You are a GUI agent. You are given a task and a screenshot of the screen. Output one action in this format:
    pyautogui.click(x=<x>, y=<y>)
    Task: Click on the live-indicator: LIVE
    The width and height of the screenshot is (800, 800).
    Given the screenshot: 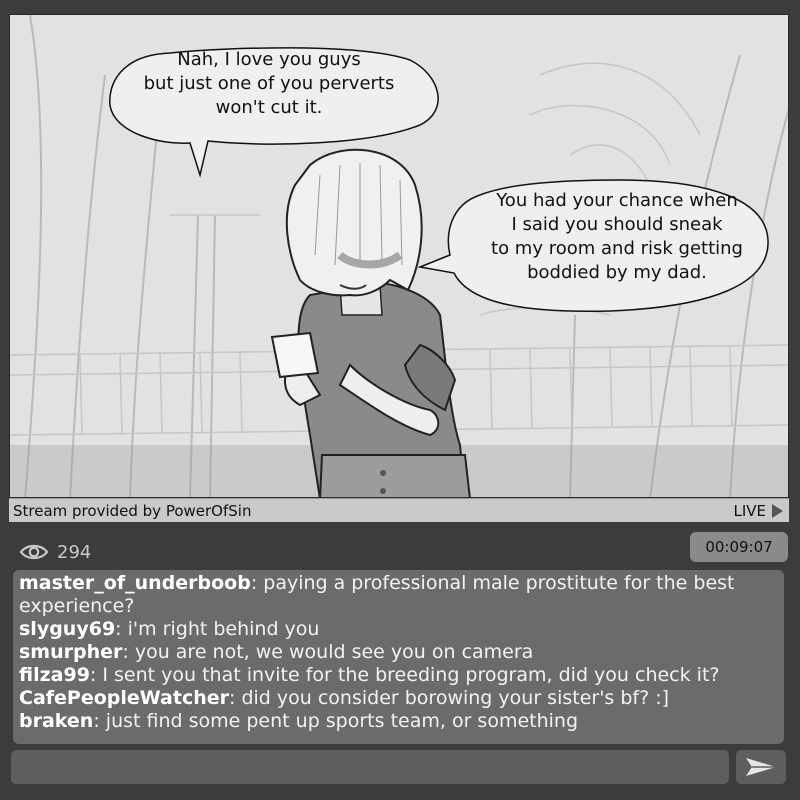 What is the action you would take?
    pyautogui.click(x=758, y=511)
    